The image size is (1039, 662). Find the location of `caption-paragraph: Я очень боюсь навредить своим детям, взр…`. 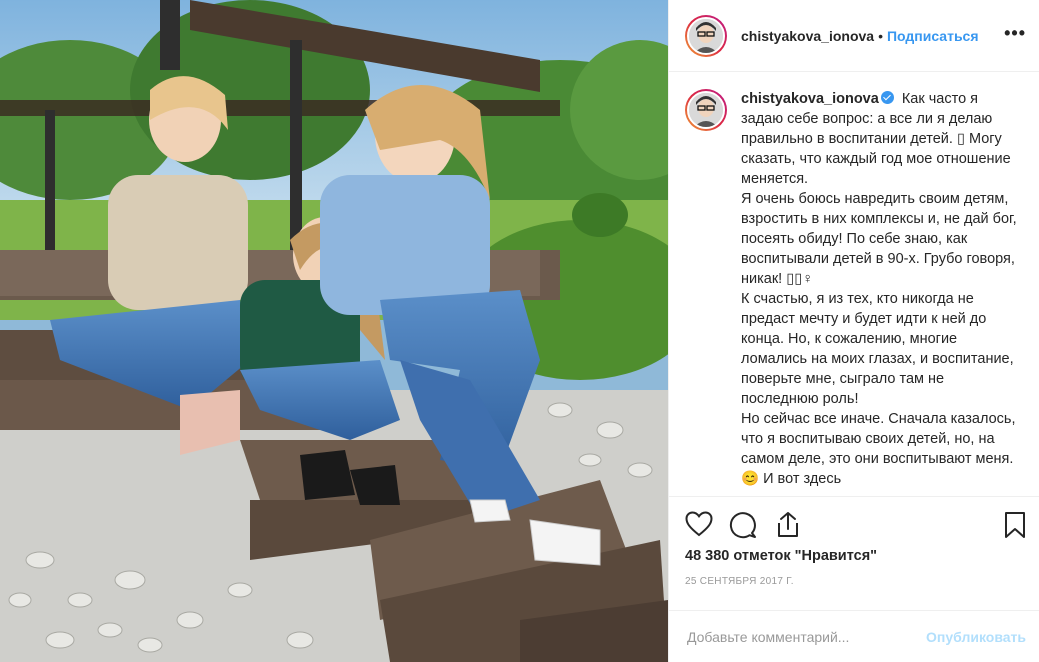

caption-paragraph: Я очень боюсь навредить своим детям, взр… is located at coordinates (879, 239).